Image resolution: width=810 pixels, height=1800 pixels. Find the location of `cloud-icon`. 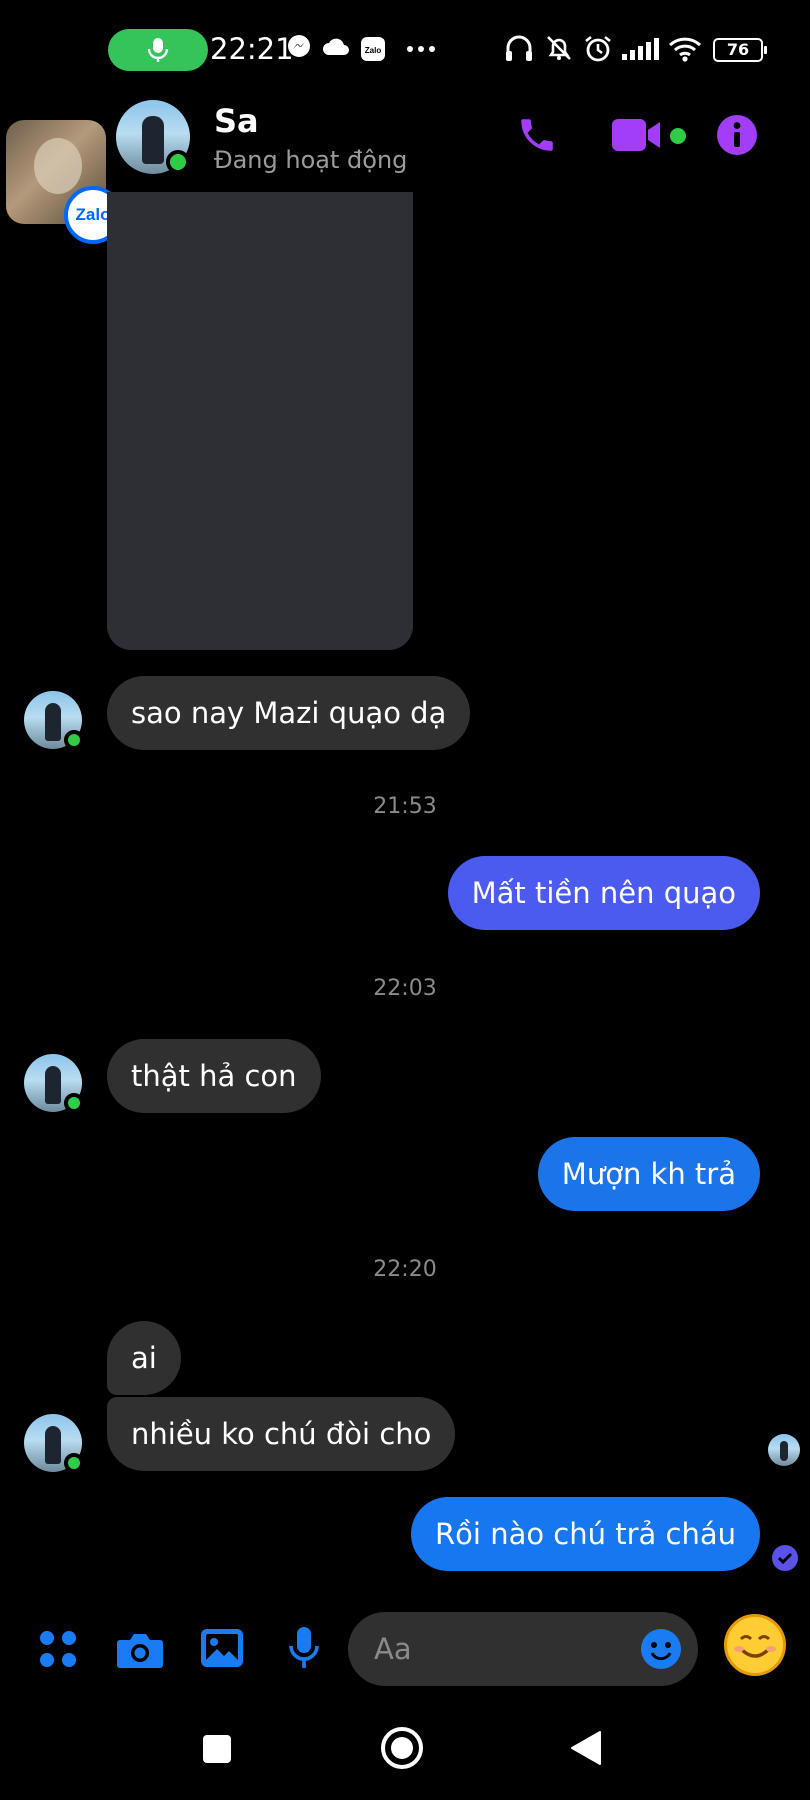

cloud-icon is located at coordinates (336, 46).